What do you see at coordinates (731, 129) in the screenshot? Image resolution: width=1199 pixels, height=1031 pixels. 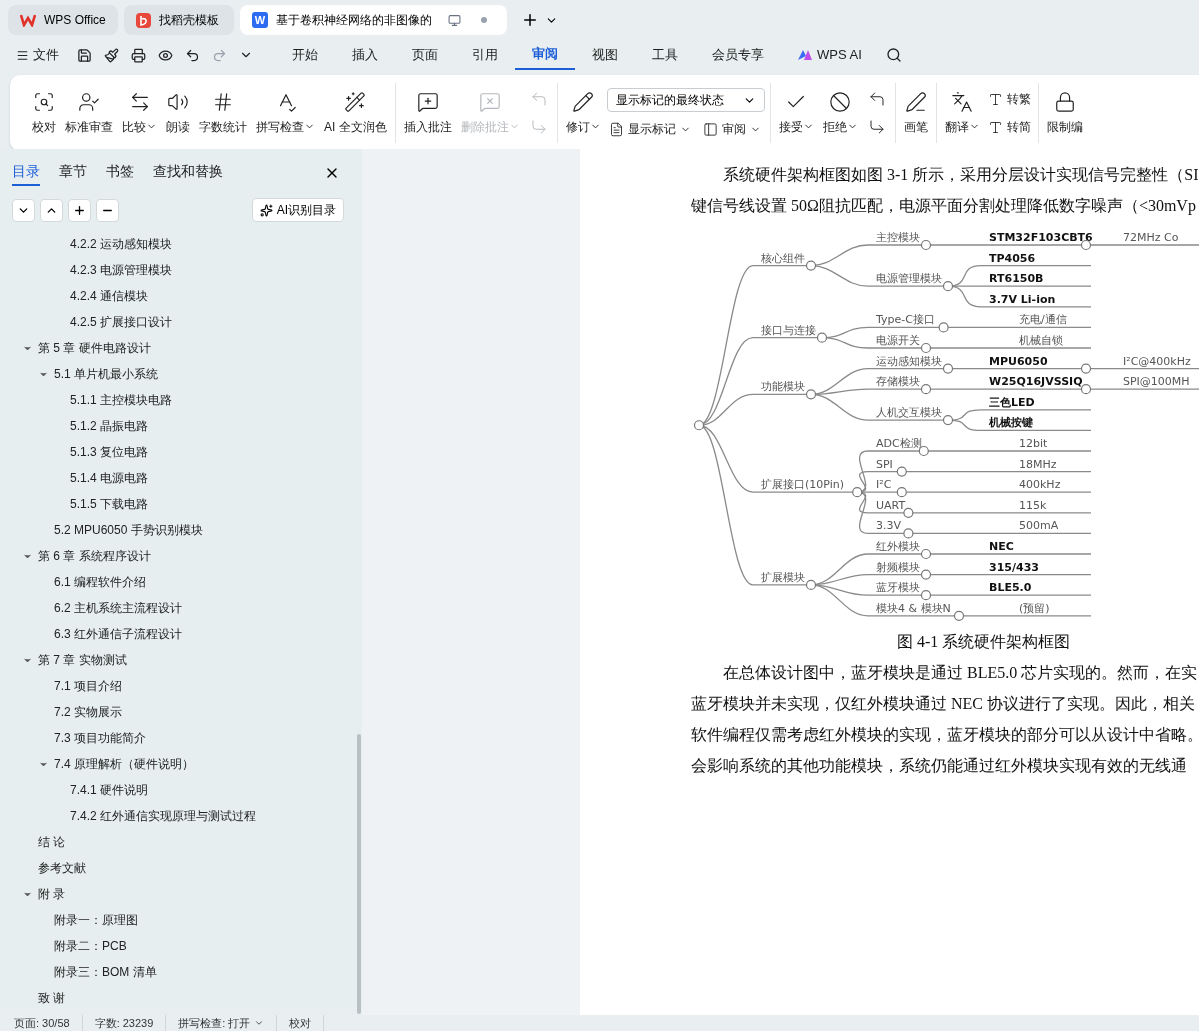 I see `ribbon-small-button: 审阅` at bounding box center [731, 129].